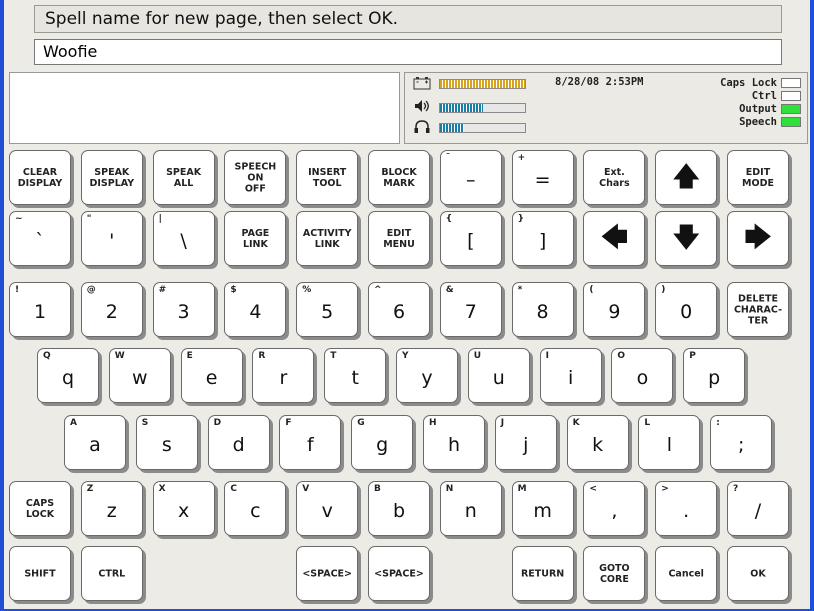 Image resolution: width=814 pixels, height=611 pixels. I want to click on grave-key: ~ `, so click(40, 238).